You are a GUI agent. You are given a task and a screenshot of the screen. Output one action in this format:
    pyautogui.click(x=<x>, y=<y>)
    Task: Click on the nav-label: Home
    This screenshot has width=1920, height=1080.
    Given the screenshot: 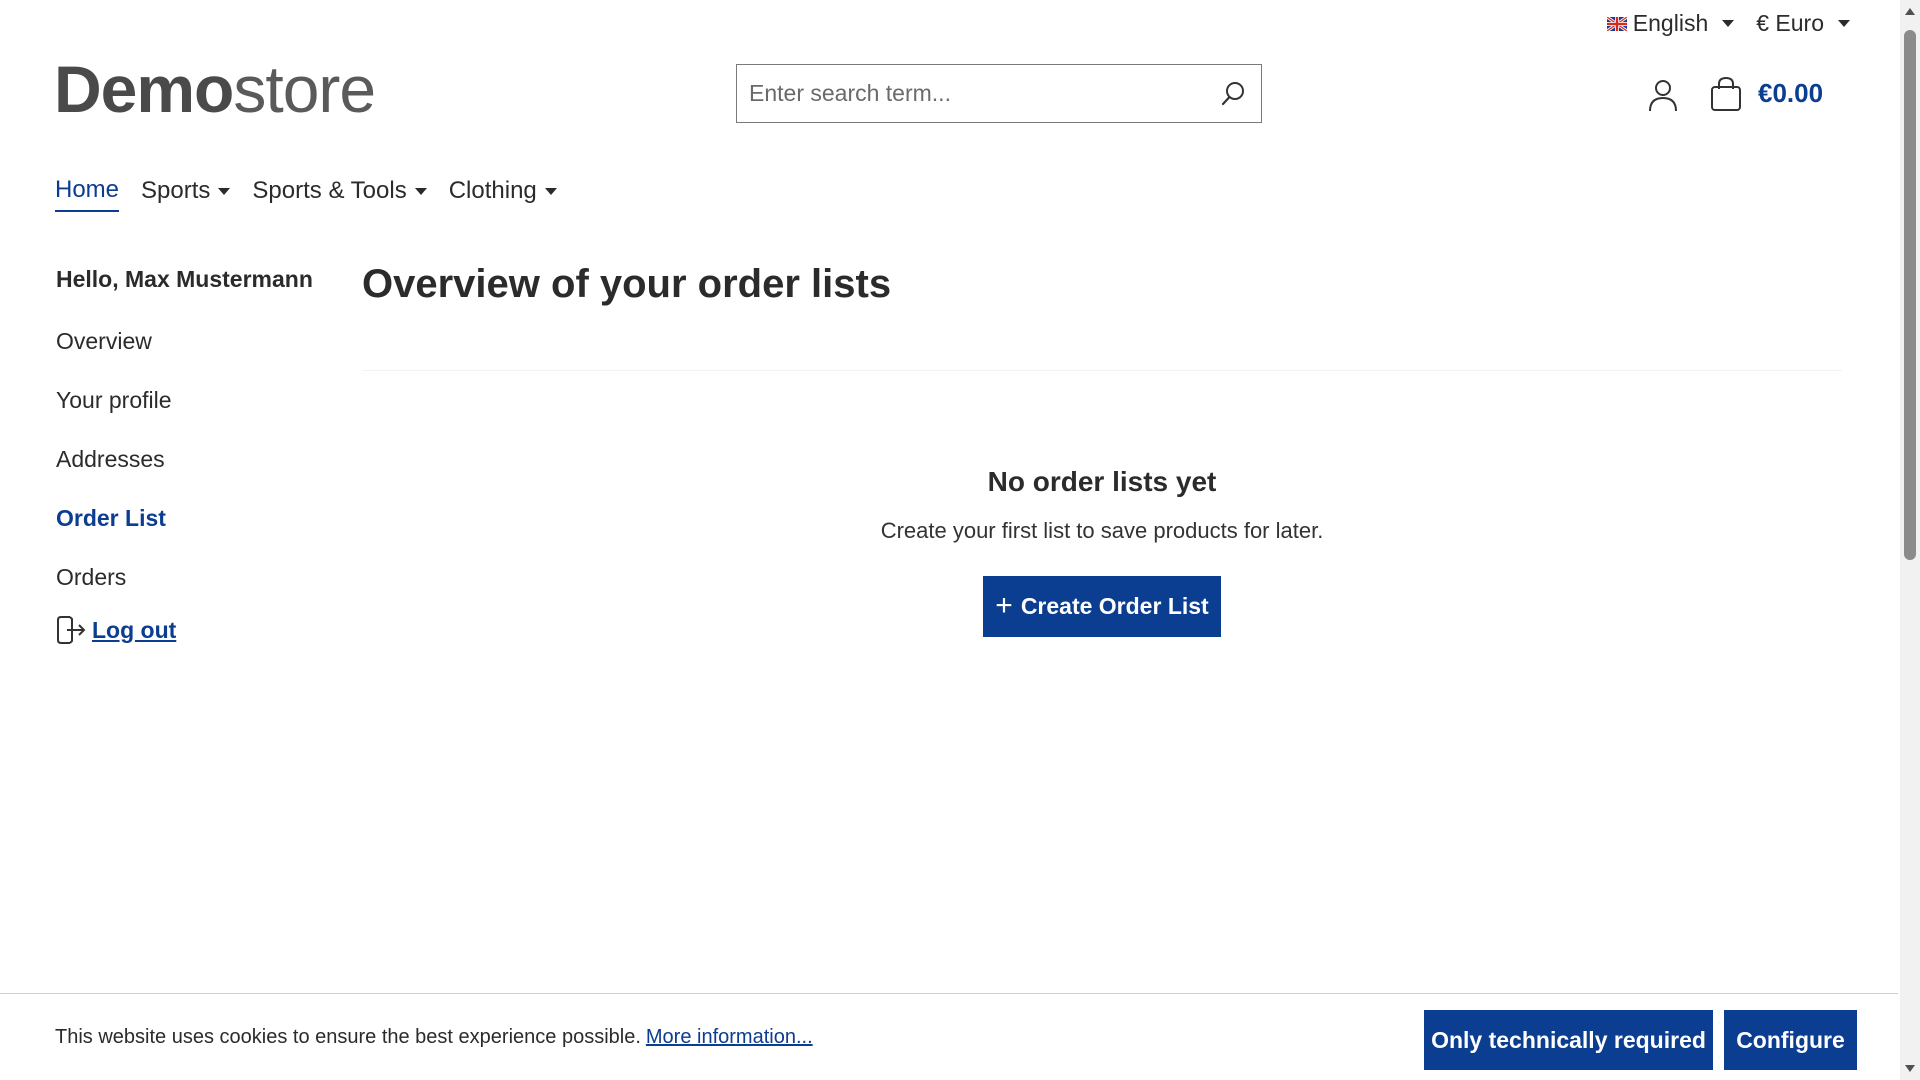 What is the action you would take?
    pyautogui.click(x=87, y=189)
    